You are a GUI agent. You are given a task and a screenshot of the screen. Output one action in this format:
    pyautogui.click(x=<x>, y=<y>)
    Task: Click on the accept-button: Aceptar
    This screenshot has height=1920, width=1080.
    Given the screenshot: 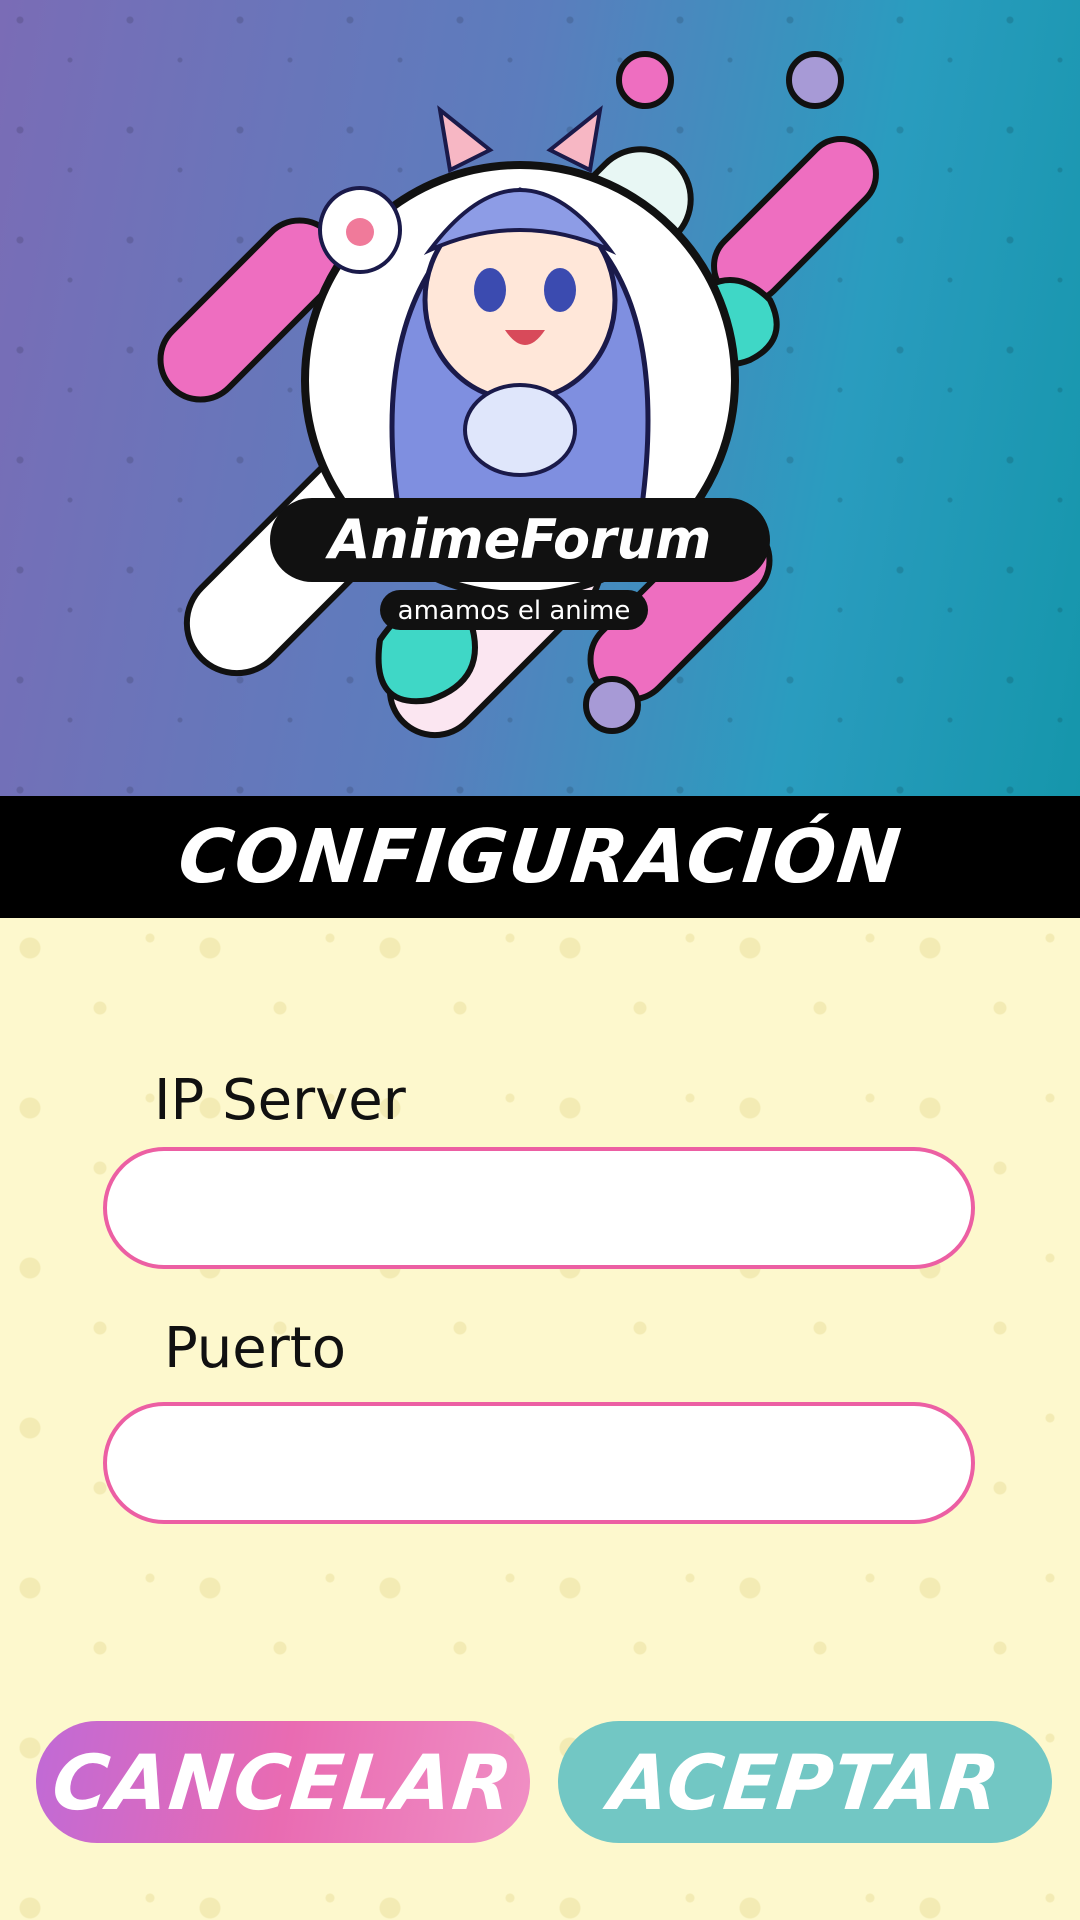 What is the action you would take?
    pyautogui.click(x=805, y=1782)
    